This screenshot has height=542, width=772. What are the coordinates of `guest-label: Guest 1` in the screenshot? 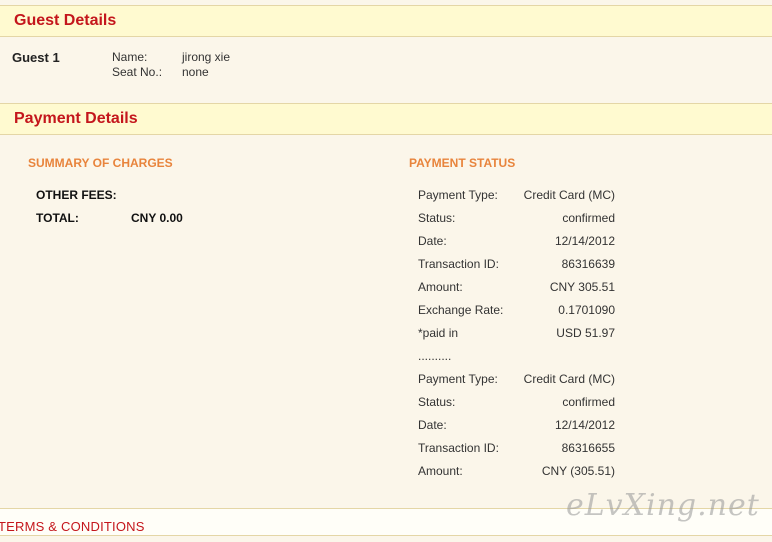 It's located at (36, 57).